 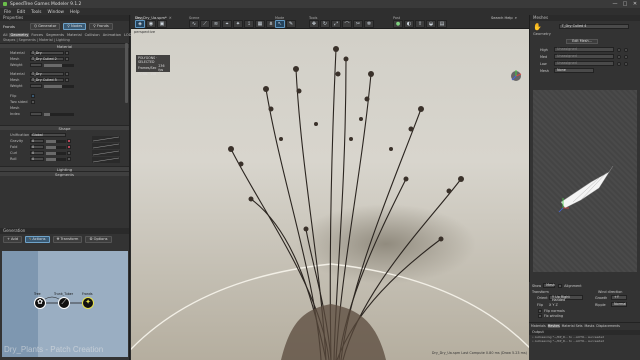 What do you see at coordinates (37, 159) in the screenshot?
I see `roll-field: 0` at bounding box center [37, 159].